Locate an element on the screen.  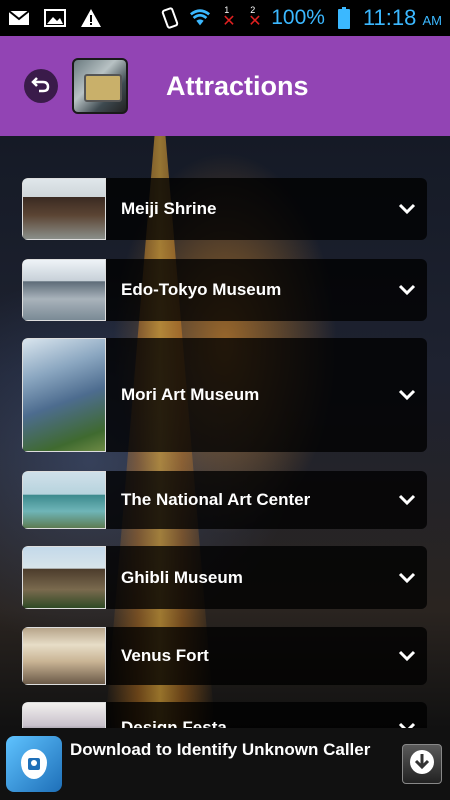
ad-text: Download to Identify Unknown Caller is located at coordinates (220, 749).